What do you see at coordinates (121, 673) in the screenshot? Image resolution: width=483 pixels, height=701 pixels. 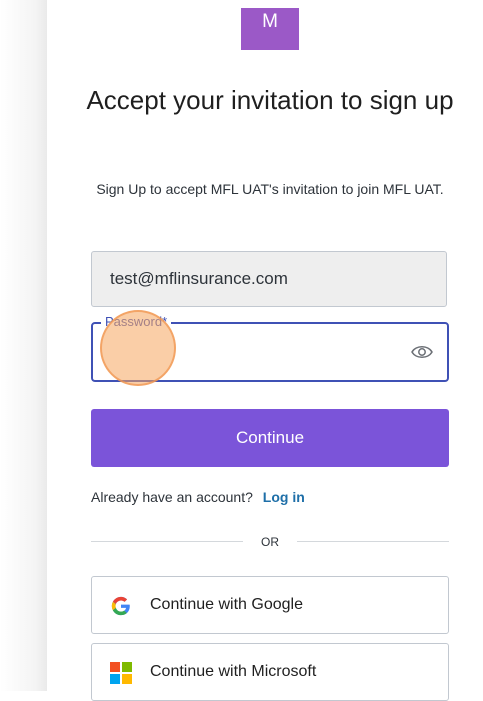 I see `microsoft-icon` at bounding box center [121, 673].